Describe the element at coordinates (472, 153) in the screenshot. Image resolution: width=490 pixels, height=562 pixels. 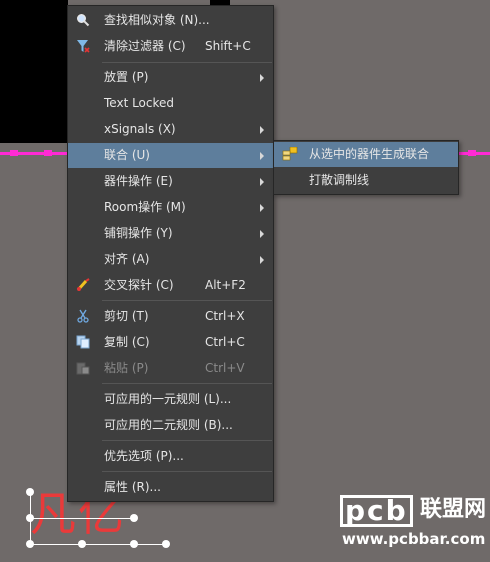
I see `magenta-pad-right` at that location.